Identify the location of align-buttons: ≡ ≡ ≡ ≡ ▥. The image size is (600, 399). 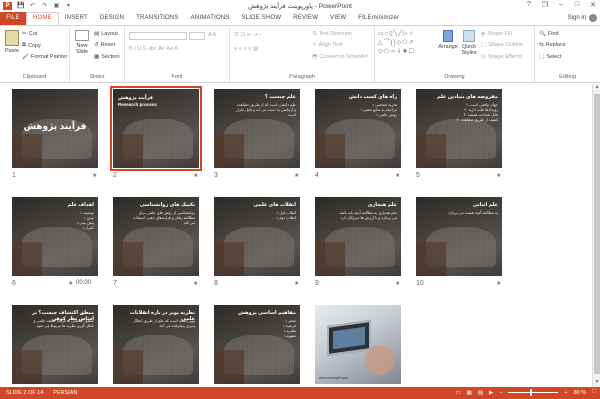
(246, 49).